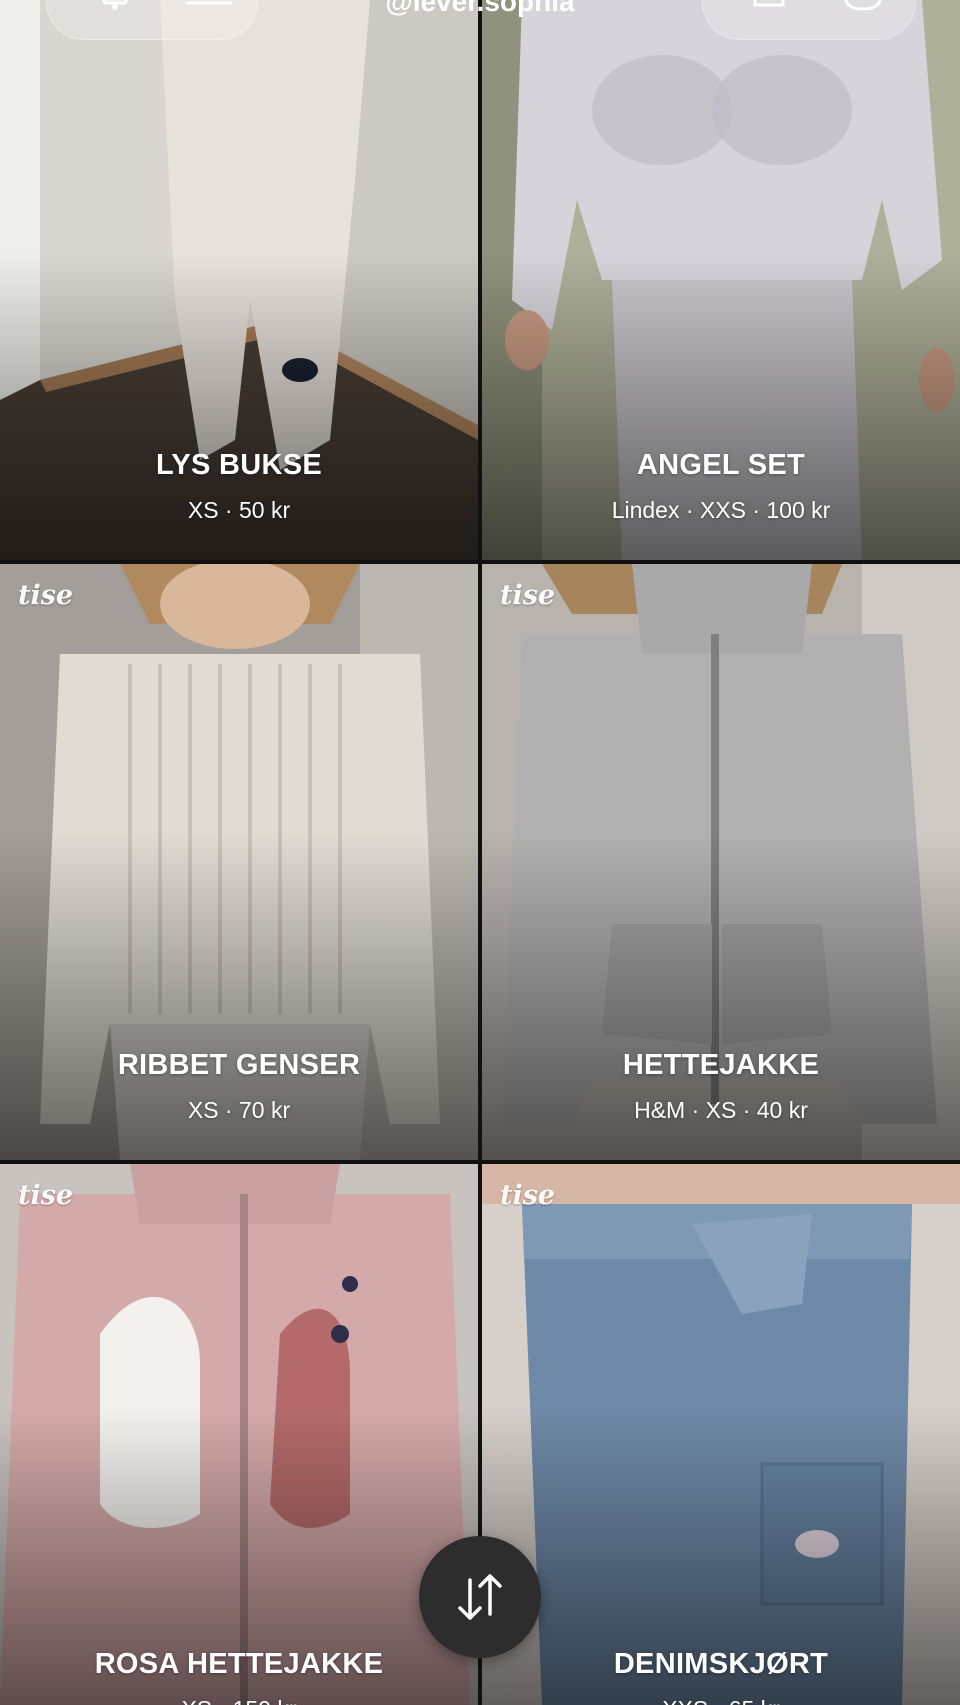  I want to click on product-title: DENIMSKJØRT, so click(721, 1664).